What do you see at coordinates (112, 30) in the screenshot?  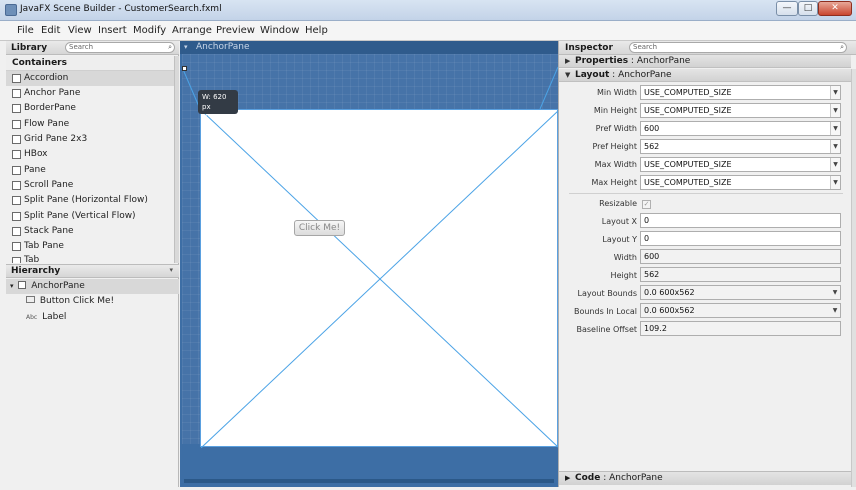 I see `menu-insert: Insert` at bounding box center [112, 30].